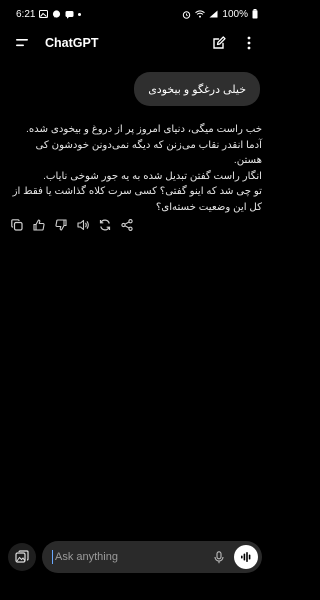  I want to click on mic-icon, so click(219, 557).